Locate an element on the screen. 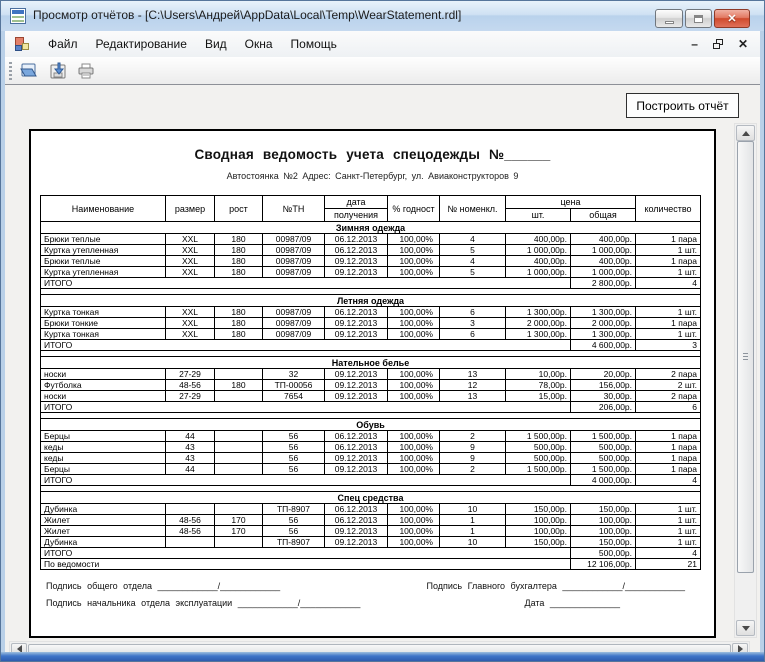 Image resolution: width=765 pixels, height=662 pixels. mdi-child-icon is located at coordinates (22, 44).